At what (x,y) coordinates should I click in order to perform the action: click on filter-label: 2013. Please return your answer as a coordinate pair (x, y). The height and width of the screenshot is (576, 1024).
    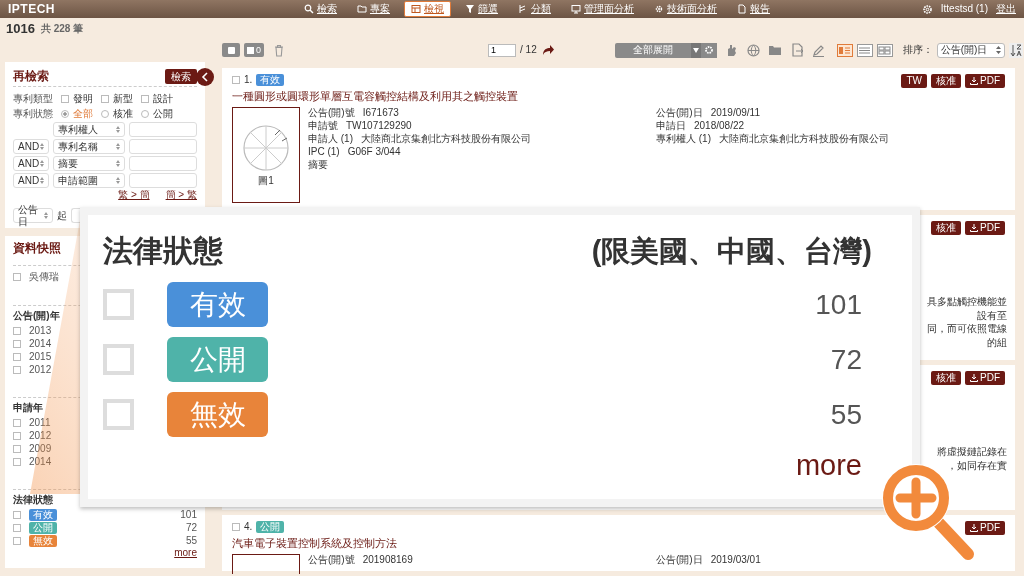
    Looking at the image, I should click on (40, 330).